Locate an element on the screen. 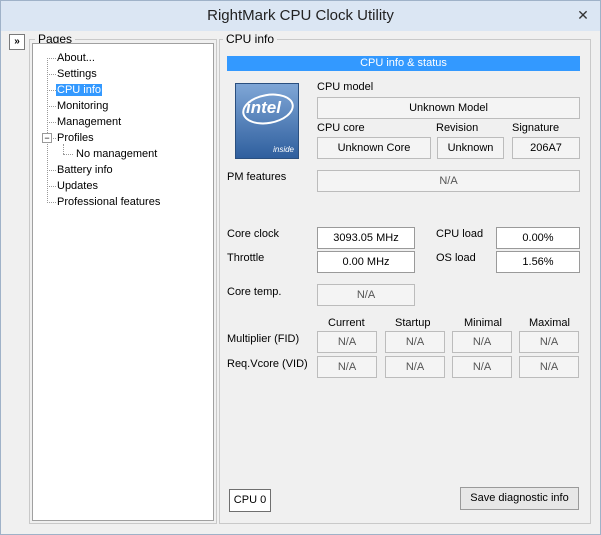  multiplier-startup: N/A is located at coordinates (415, 342).